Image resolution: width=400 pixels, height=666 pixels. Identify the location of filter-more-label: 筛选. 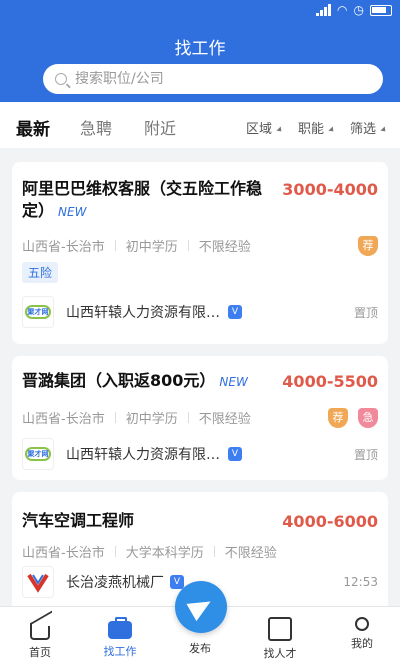
(363, 129).